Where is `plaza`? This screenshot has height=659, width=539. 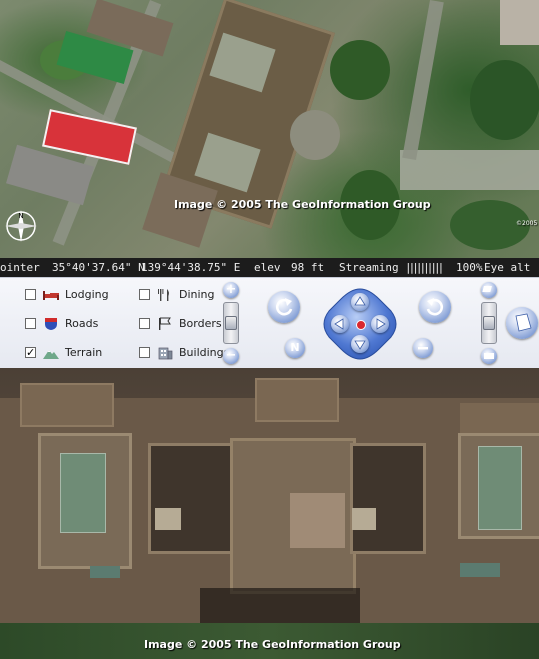 plaza is located at coordinates (469, 170).